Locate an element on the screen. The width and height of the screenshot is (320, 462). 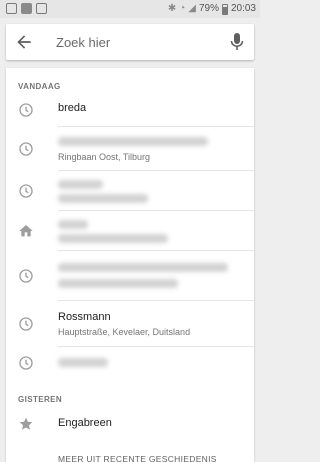
clock-time: 20:03 is located at coordinates (243, 8).